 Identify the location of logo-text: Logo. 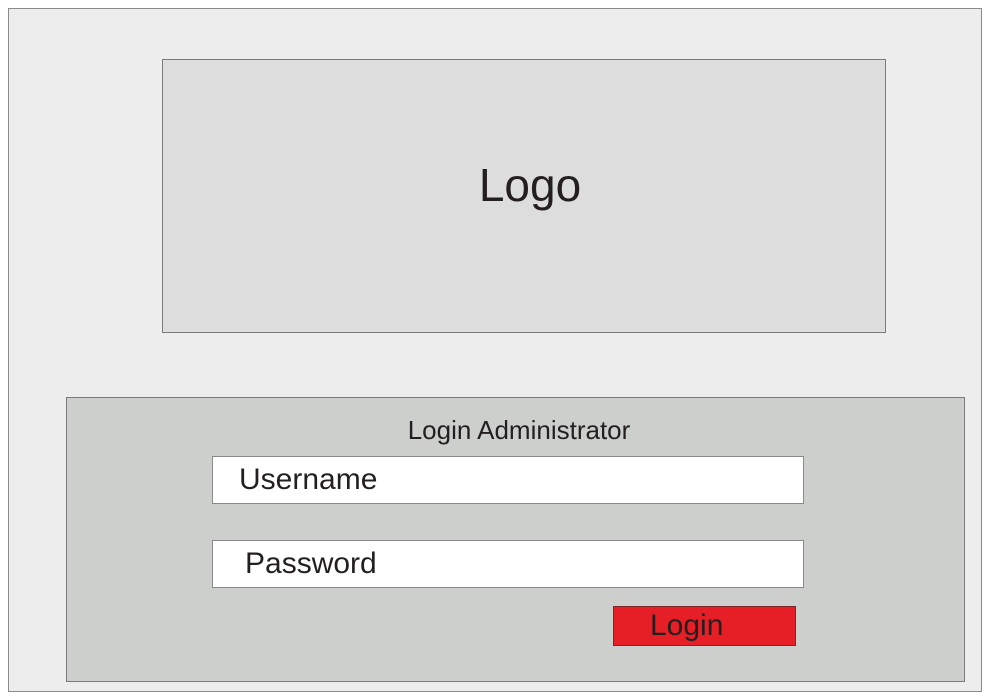
(530, 185).